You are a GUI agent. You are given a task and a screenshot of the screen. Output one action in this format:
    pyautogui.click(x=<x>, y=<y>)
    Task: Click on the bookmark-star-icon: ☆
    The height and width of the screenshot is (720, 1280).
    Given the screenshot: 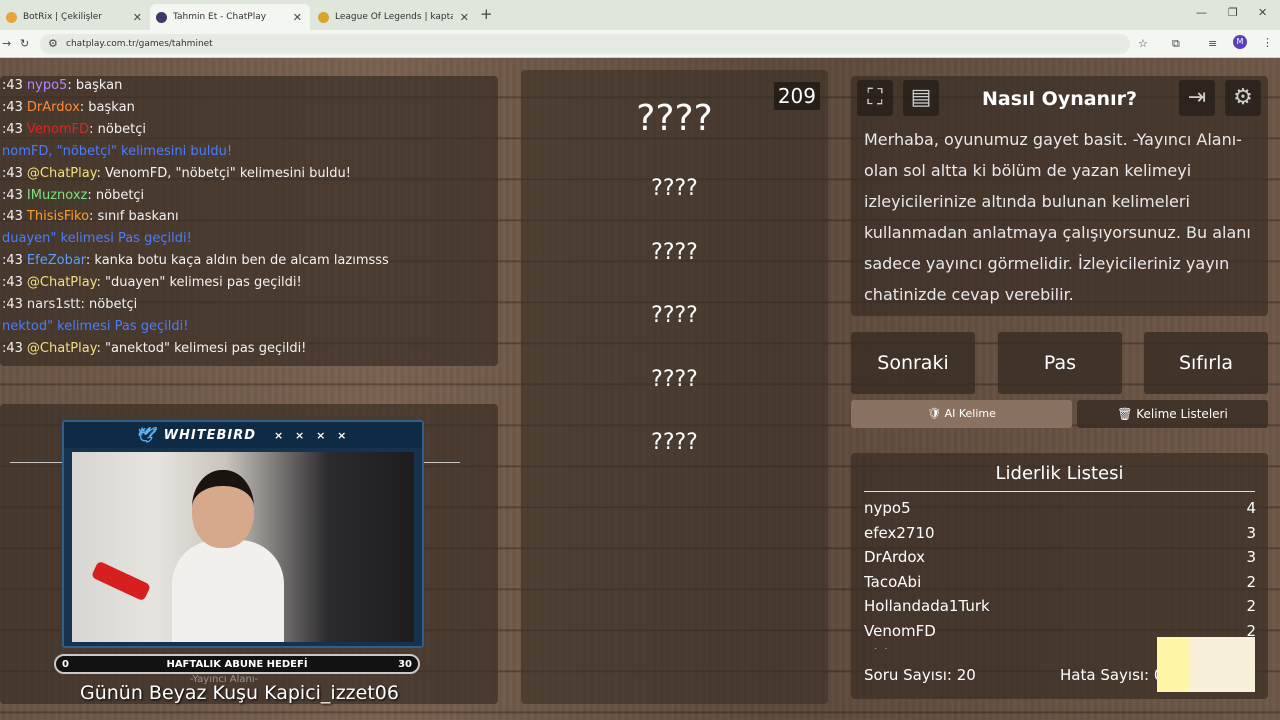 What is the action you would take?
    pyautogui.click(x=1143, y=43)
    